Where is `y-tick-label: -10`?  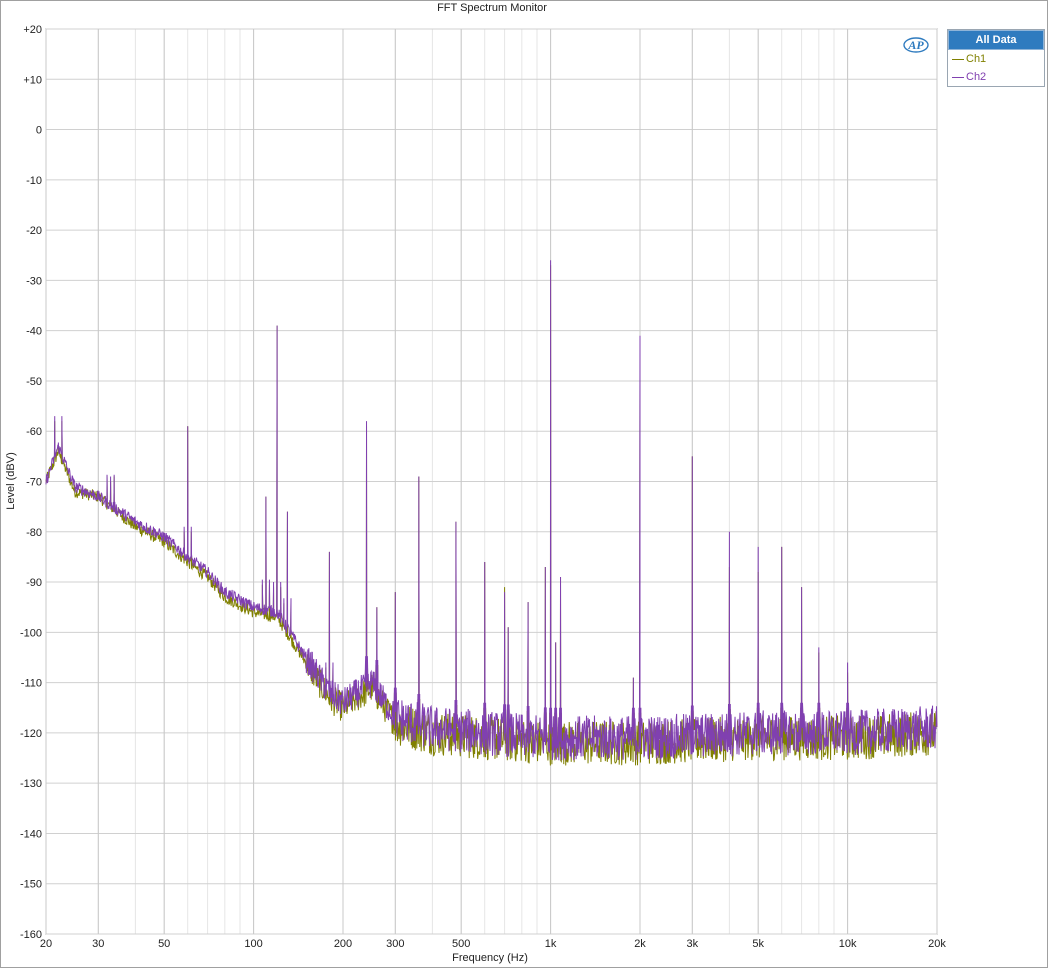 y-tick-label: -10 is located at coordinates (34, 181).